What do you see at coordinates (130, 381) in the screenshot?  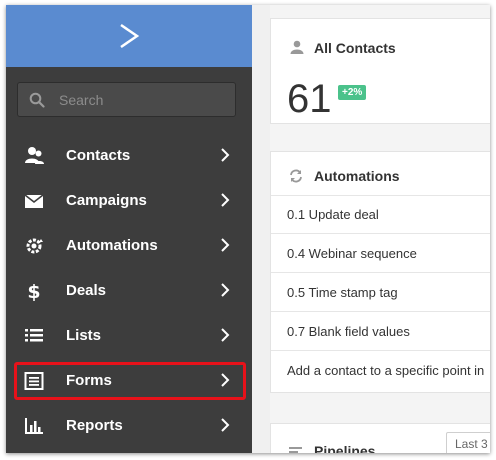 I see `forms-highlight-box` at bounding box center [130, 381].